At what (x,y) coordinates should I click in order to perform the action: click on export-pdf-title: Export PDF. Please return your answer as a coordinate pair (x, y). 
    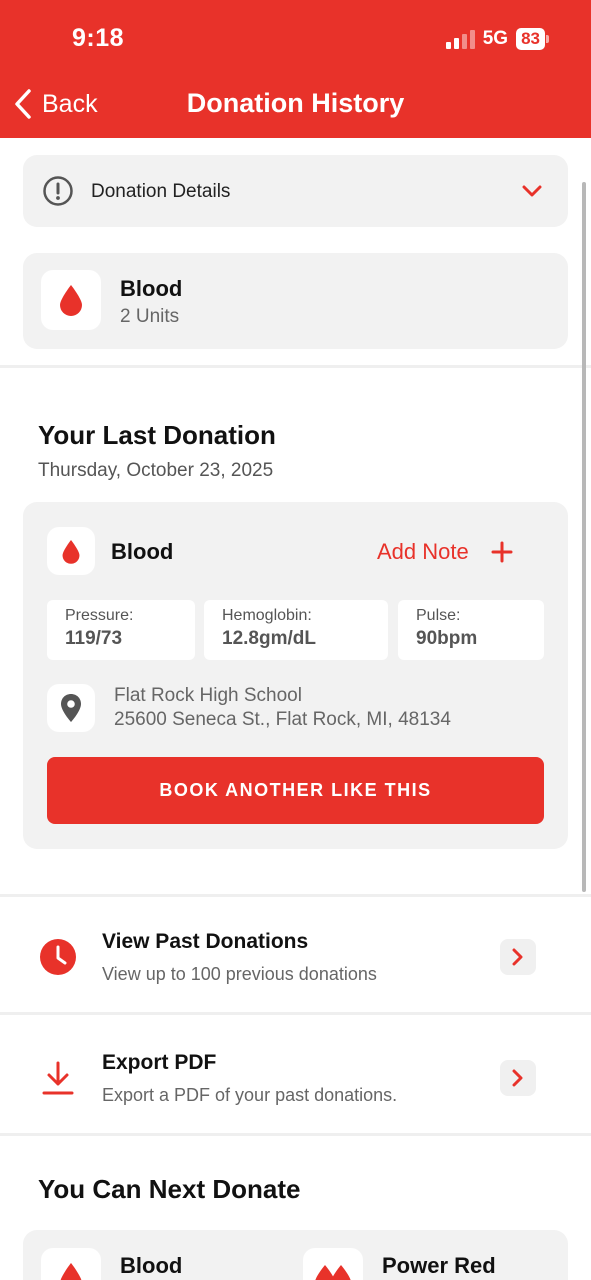
    Looking at the image, I should click on (159, 1062).